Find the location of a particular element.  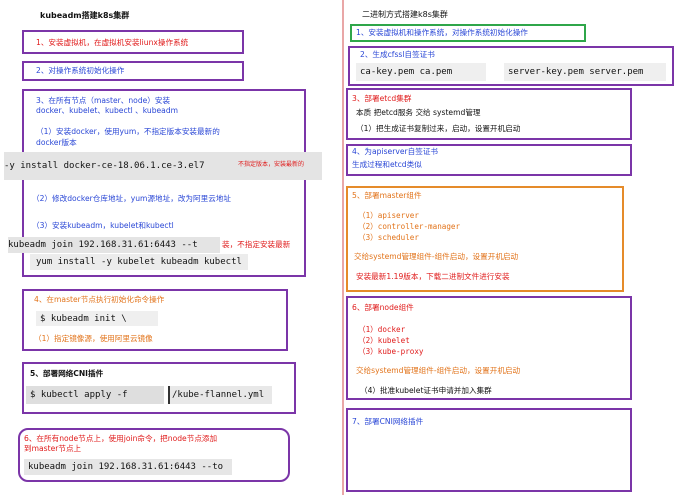

left-step1-text: 1、安装虚拟机，在虚拟机安装liunx操作系统 is located at coordinates (112, 42).